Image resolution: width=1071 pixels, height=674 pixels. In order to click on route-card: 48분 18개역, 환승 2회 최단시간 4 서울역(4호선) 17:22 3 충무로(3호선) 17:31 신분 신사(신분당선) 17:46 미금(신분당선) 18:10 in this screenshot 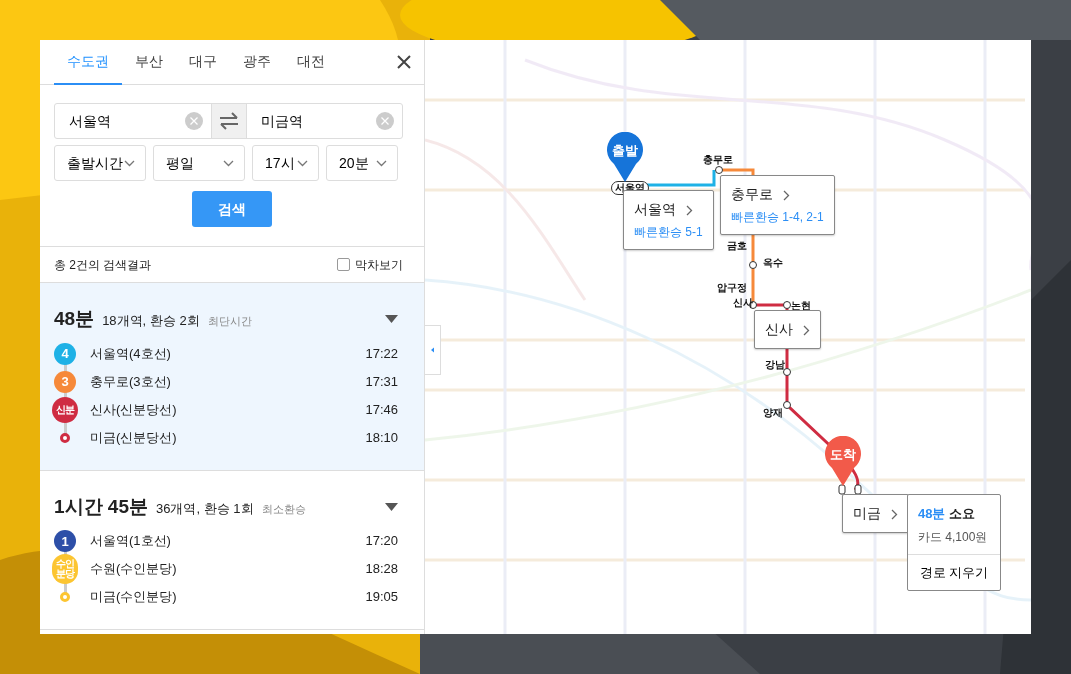, I will do `click(232, 377)`.